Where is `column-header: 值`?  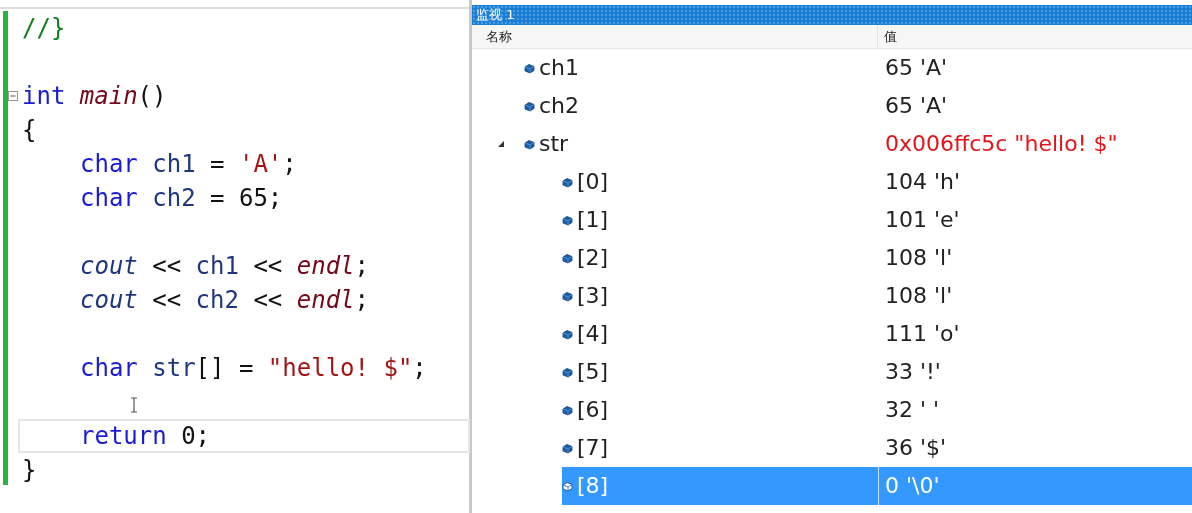 column-header: 值 is located at coordinates (890, 36).